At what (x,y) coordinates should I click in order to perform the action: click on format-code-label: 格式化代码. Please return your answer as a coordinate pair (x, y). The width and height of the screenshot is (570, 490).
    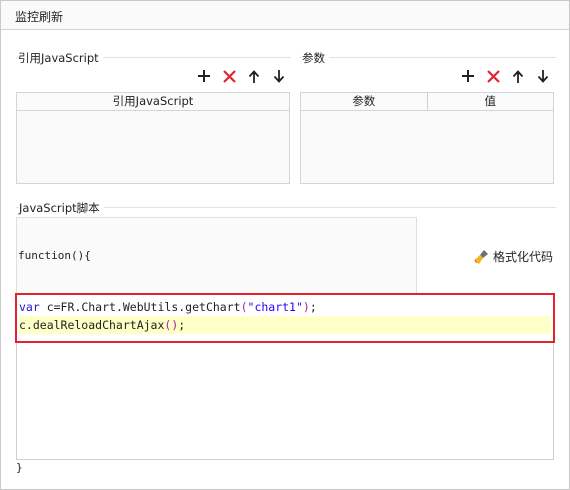
    Looking at the image, I should click on (523, 257).